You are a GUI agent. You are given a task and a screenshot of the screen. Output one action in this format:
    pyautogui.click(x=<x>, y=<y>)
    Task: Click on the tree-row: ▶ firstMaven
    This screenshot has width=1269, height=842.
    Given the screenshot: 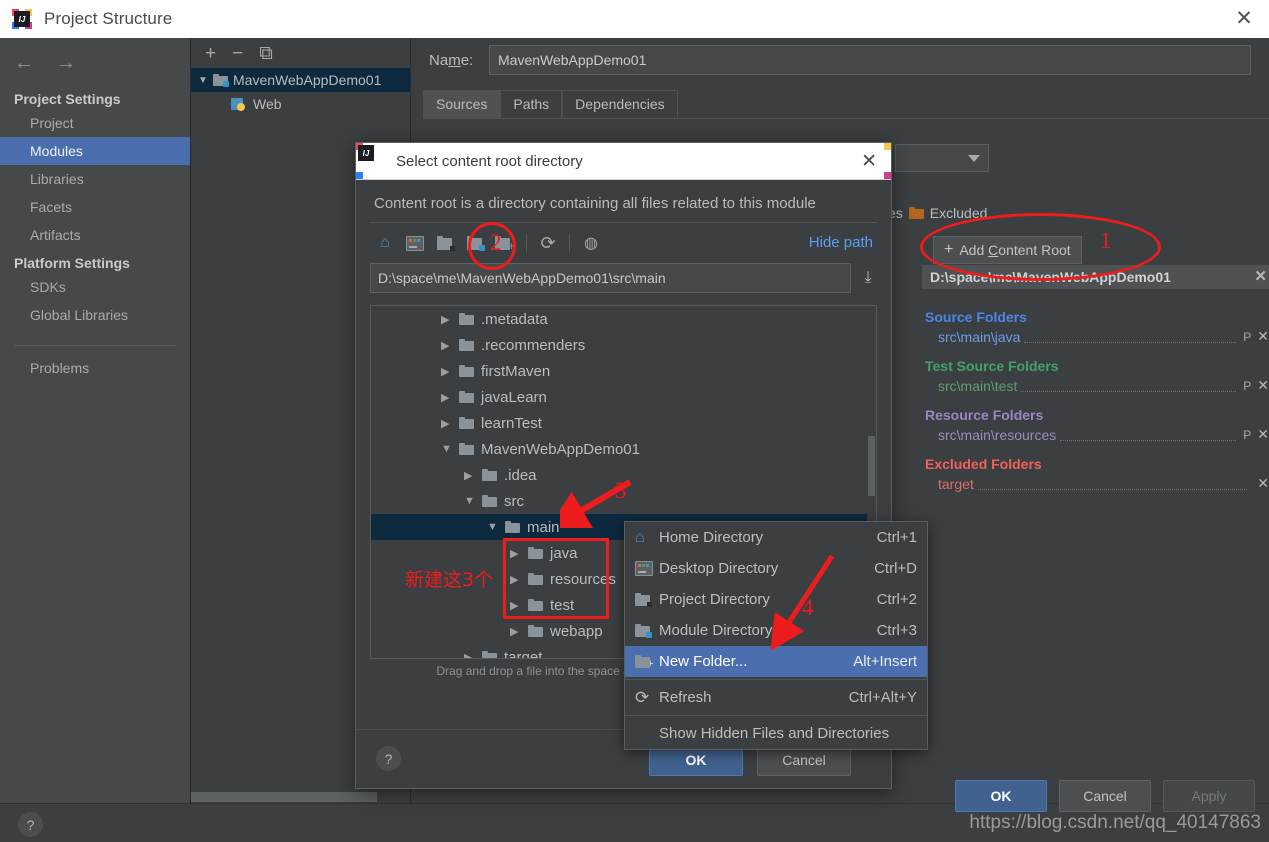 What is the action you would take?
    pyautogui.click(x=623, y=371)
    